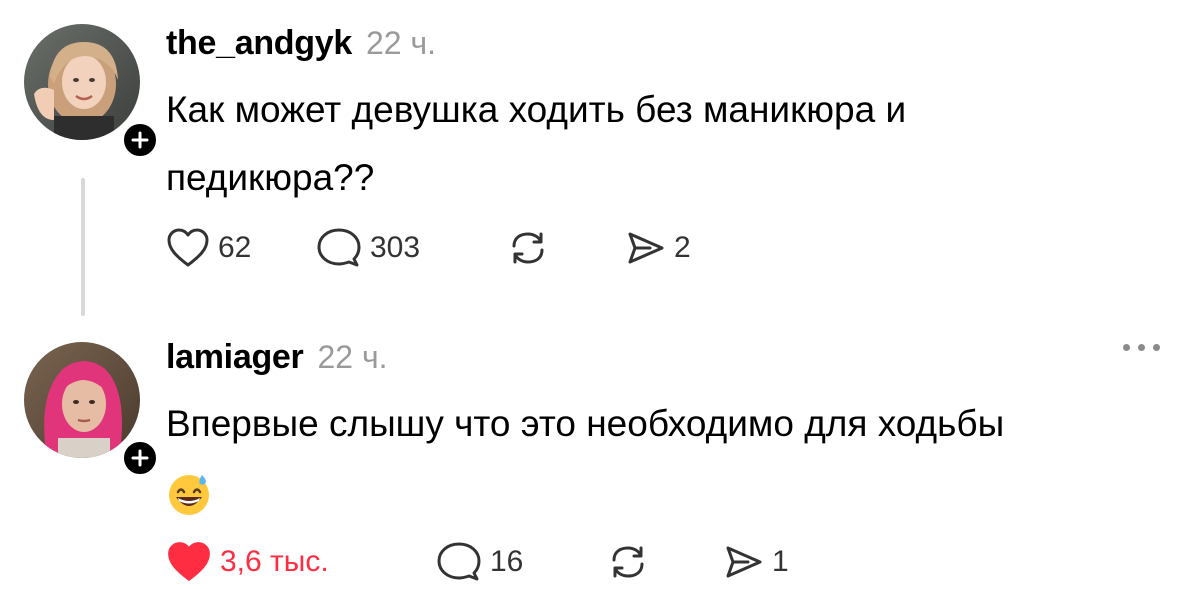 This screenshot has width=1200, height=589. What do you see at coordinates (270, 177) in the screenshot?
I see `post-text-line: педикюра??` at bounding box center [270, 177].